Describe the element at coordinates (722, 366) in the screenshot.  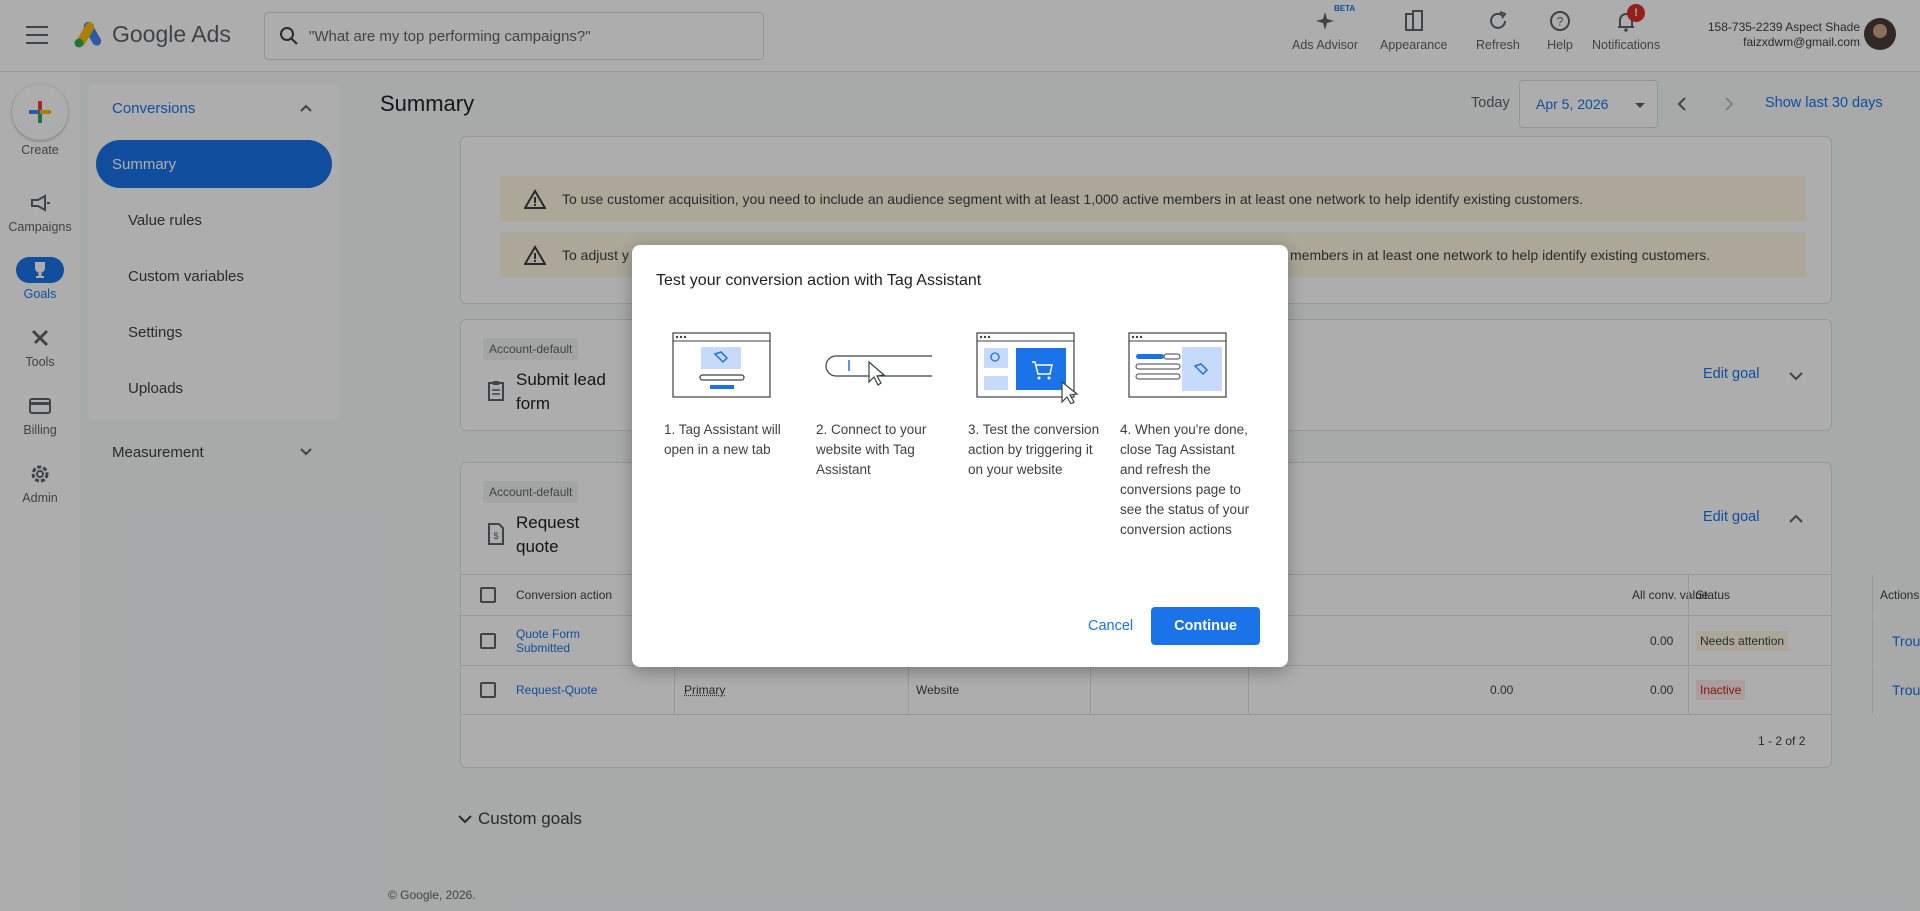
I see `browser-tag-illustration` at that location.